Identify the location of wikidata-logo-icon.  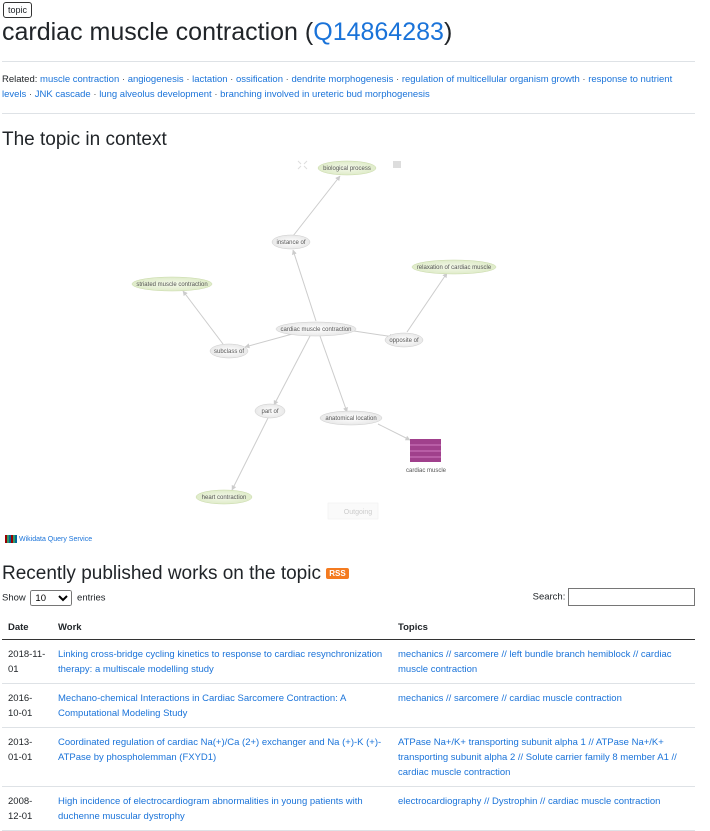
(11, 539).